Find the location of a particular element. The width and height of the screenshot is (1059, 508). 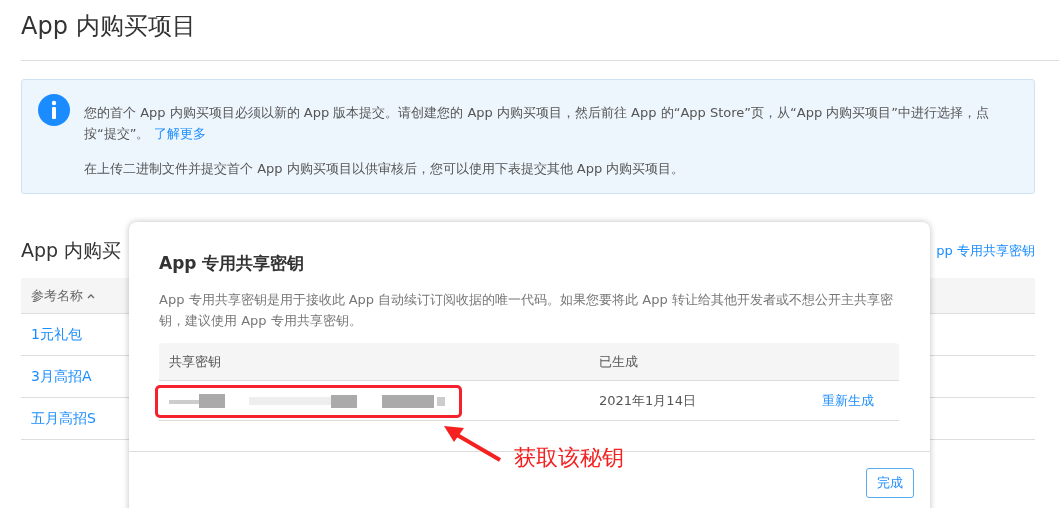

notice-text: 在上传二进制文件并提交首个 App 内购买项目以供审核后，您可以使用下表提交其他 App 内购买项目。 is located at coordinates (385, 169).